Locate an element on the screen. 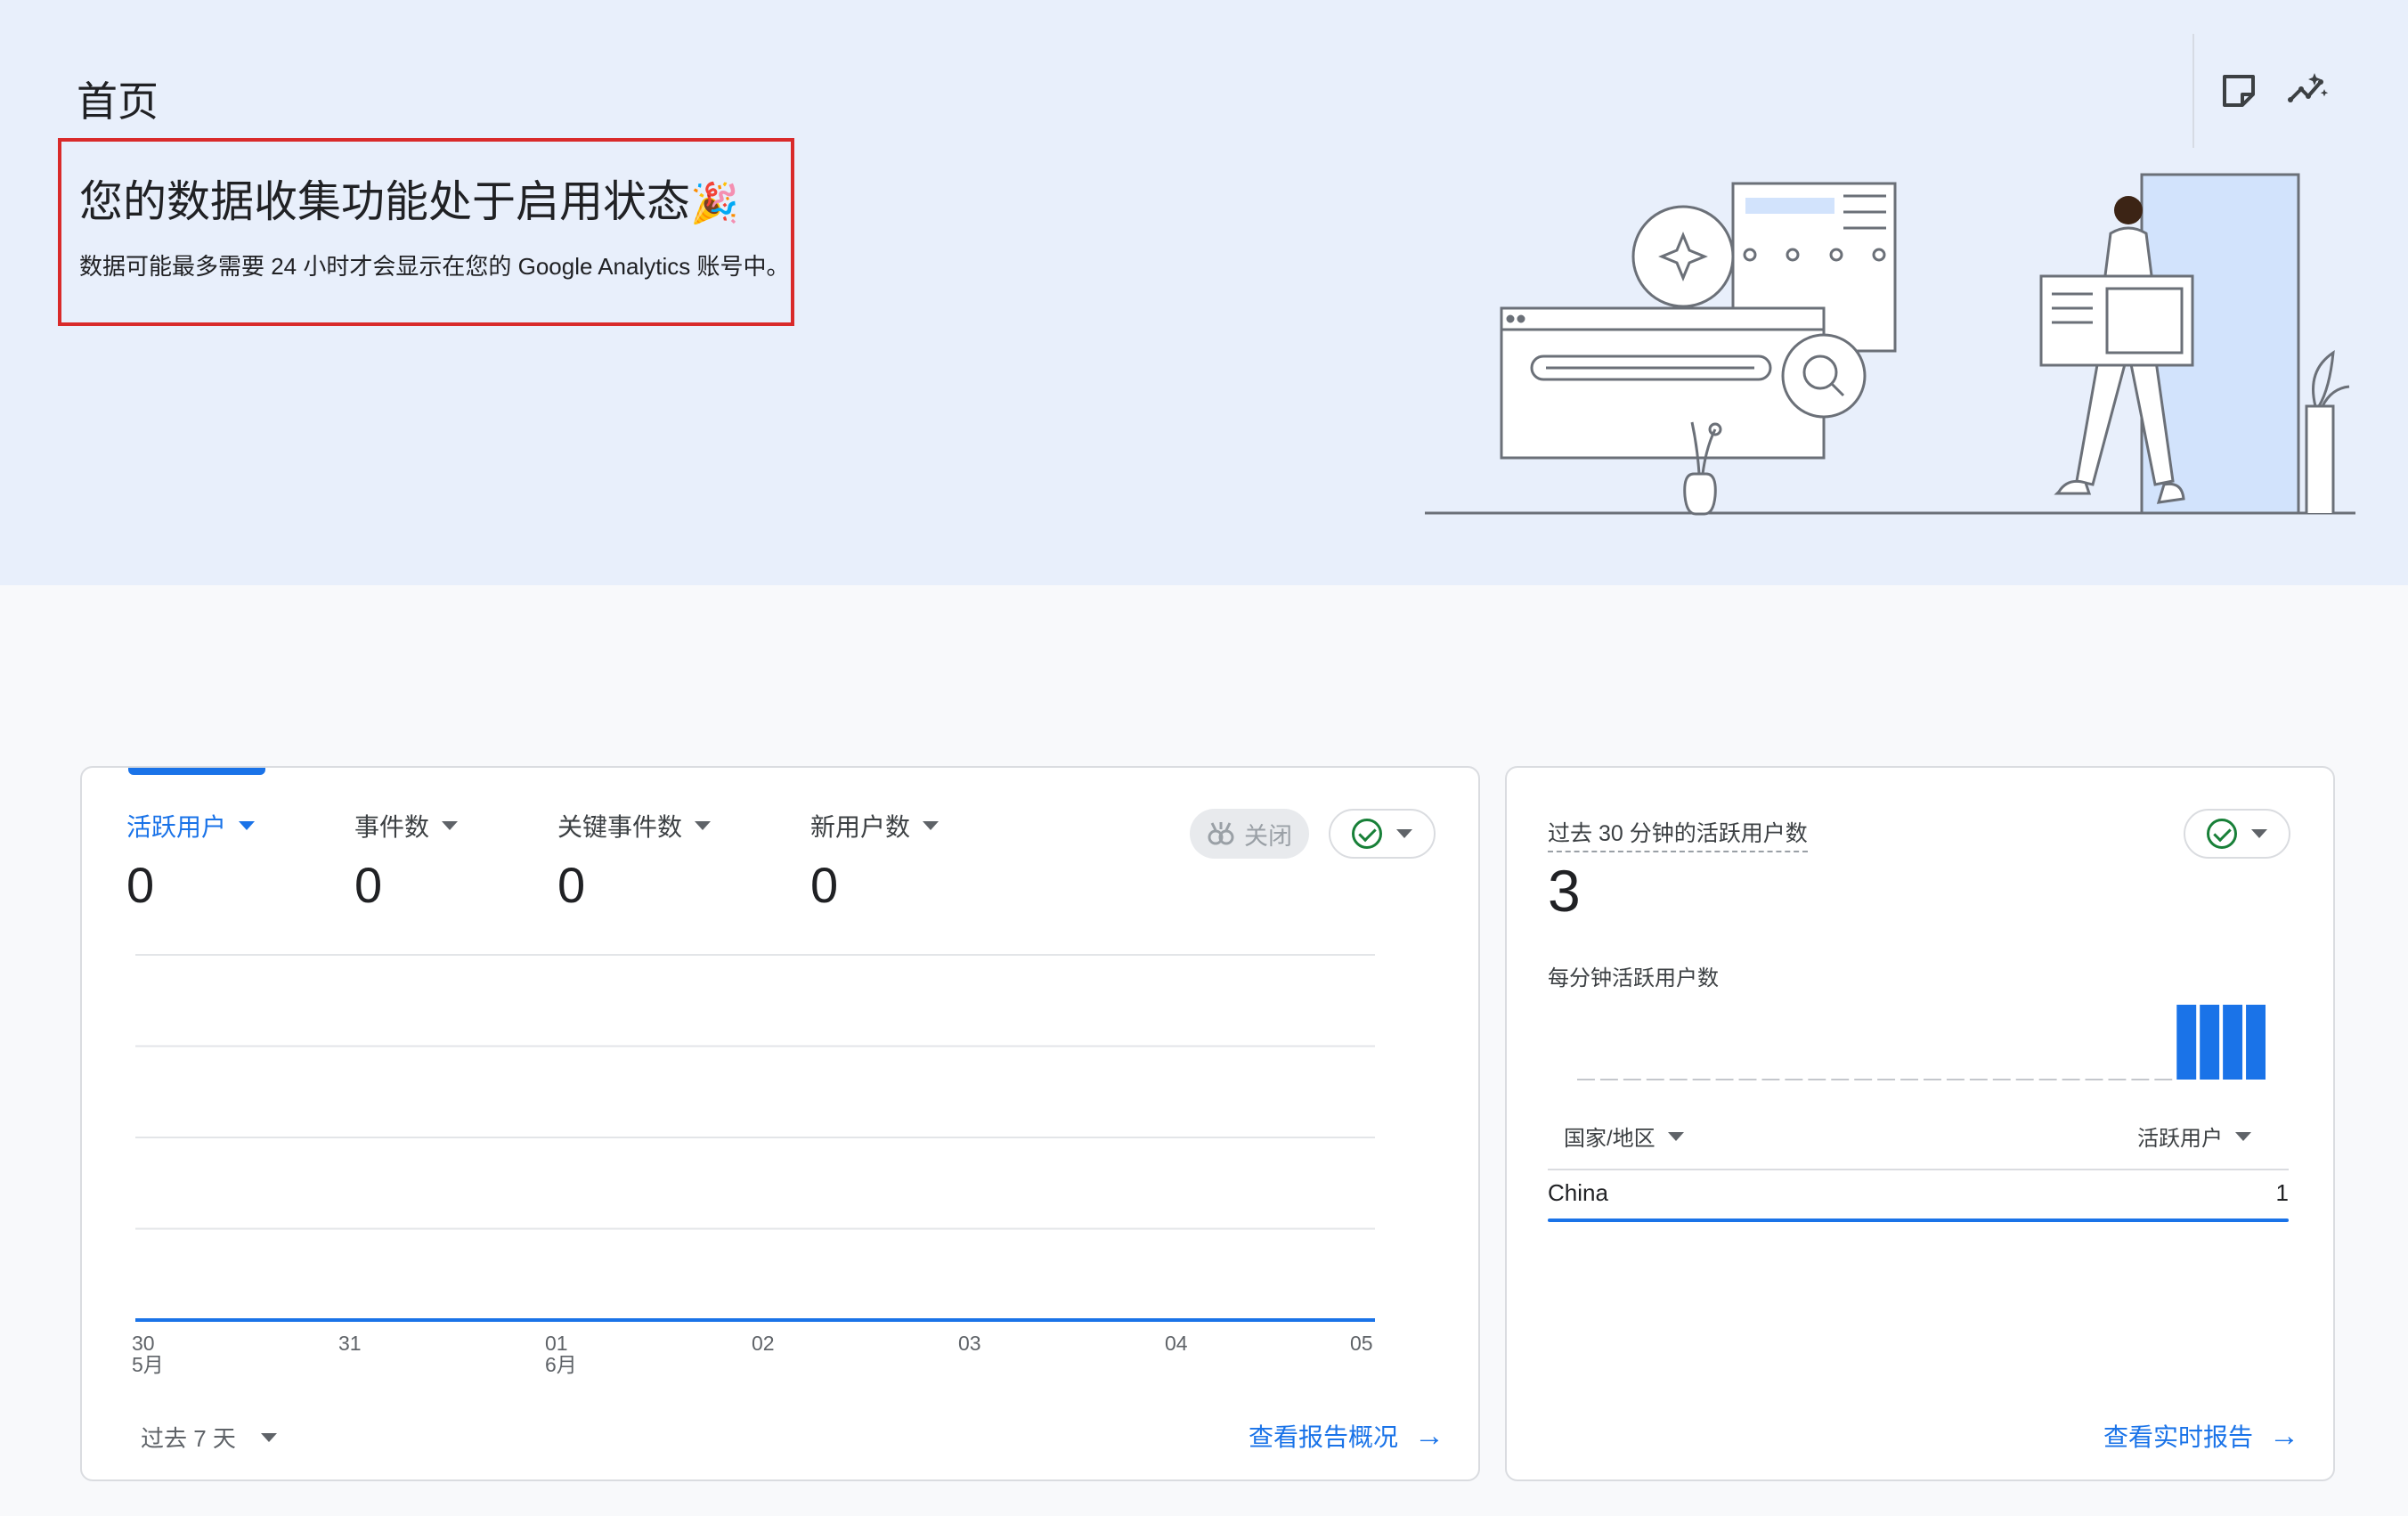 The image size is (2408, 1516). date-range-label: 过去 7 天 is located at coordinates (189, 1438).